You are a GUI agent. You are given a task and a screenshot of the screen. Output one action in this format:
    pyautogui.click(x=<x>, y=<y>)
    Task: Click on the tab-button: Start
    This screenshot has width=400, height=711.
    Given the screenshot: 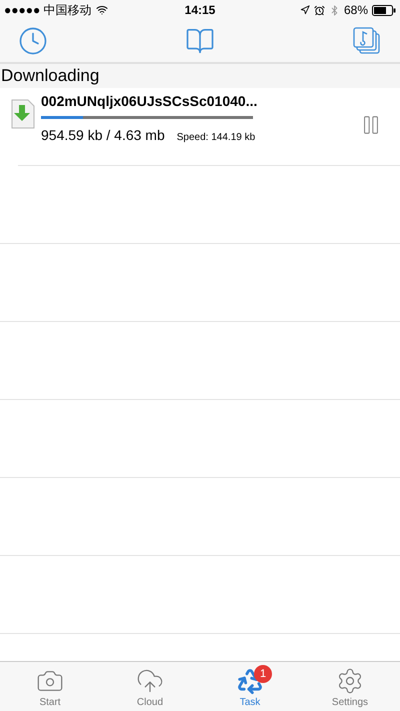 What is the action you would take?
    pyautogui.click(x=50, y=686)
    